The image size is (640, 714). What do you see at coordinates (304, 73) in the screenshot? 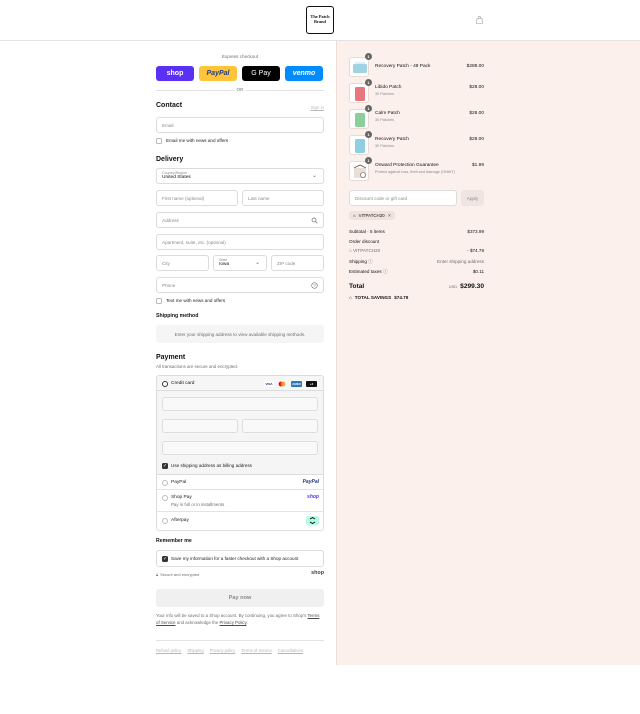
I see `venmo-button: venmo` at bounding box center [304, 73].